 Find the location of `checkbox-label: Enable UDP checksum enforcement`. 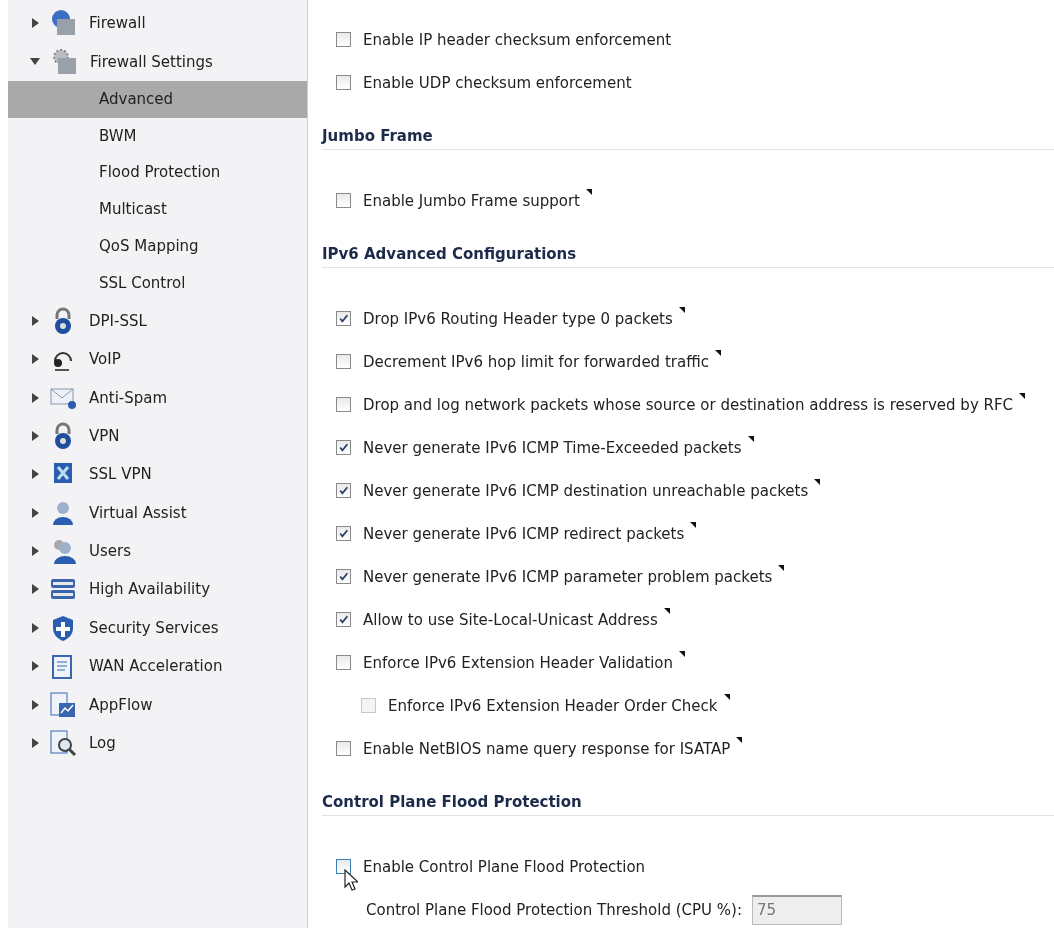

checkbox-label: Enable UDP checksum enforcement is located at coordinates (497, 82).